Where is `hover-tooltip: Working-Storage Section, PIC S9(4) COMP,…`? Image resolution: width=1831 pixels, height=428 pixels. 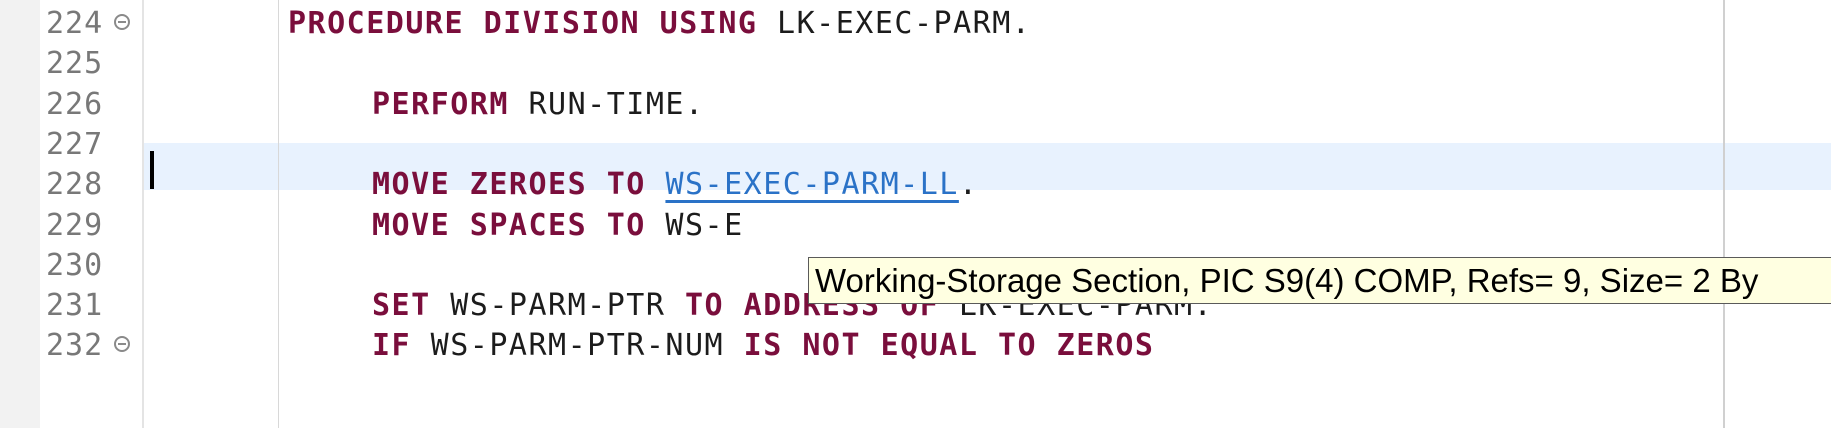
hover-tooltip: Working-Storage Section, PIC S9(4) COMP,… is located at coordinates (1319, 280).